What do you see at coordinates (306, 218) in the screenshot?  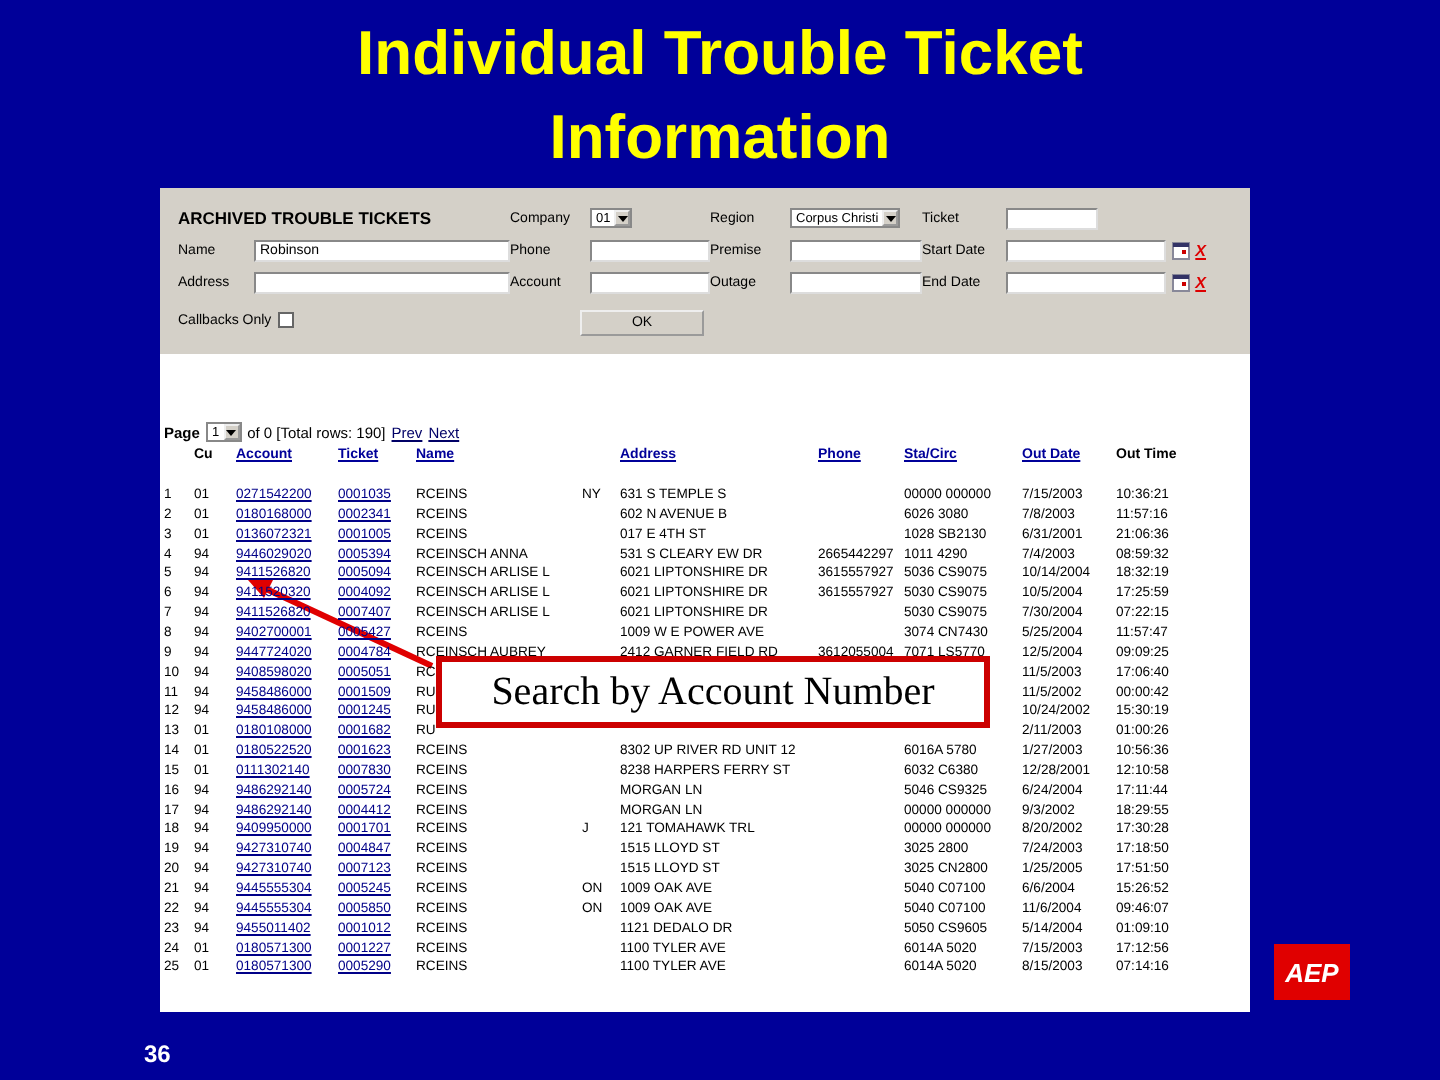 I see `form-heading: ARCHIVED TROUBLE TICKETS` at bounding box center [306, 218].